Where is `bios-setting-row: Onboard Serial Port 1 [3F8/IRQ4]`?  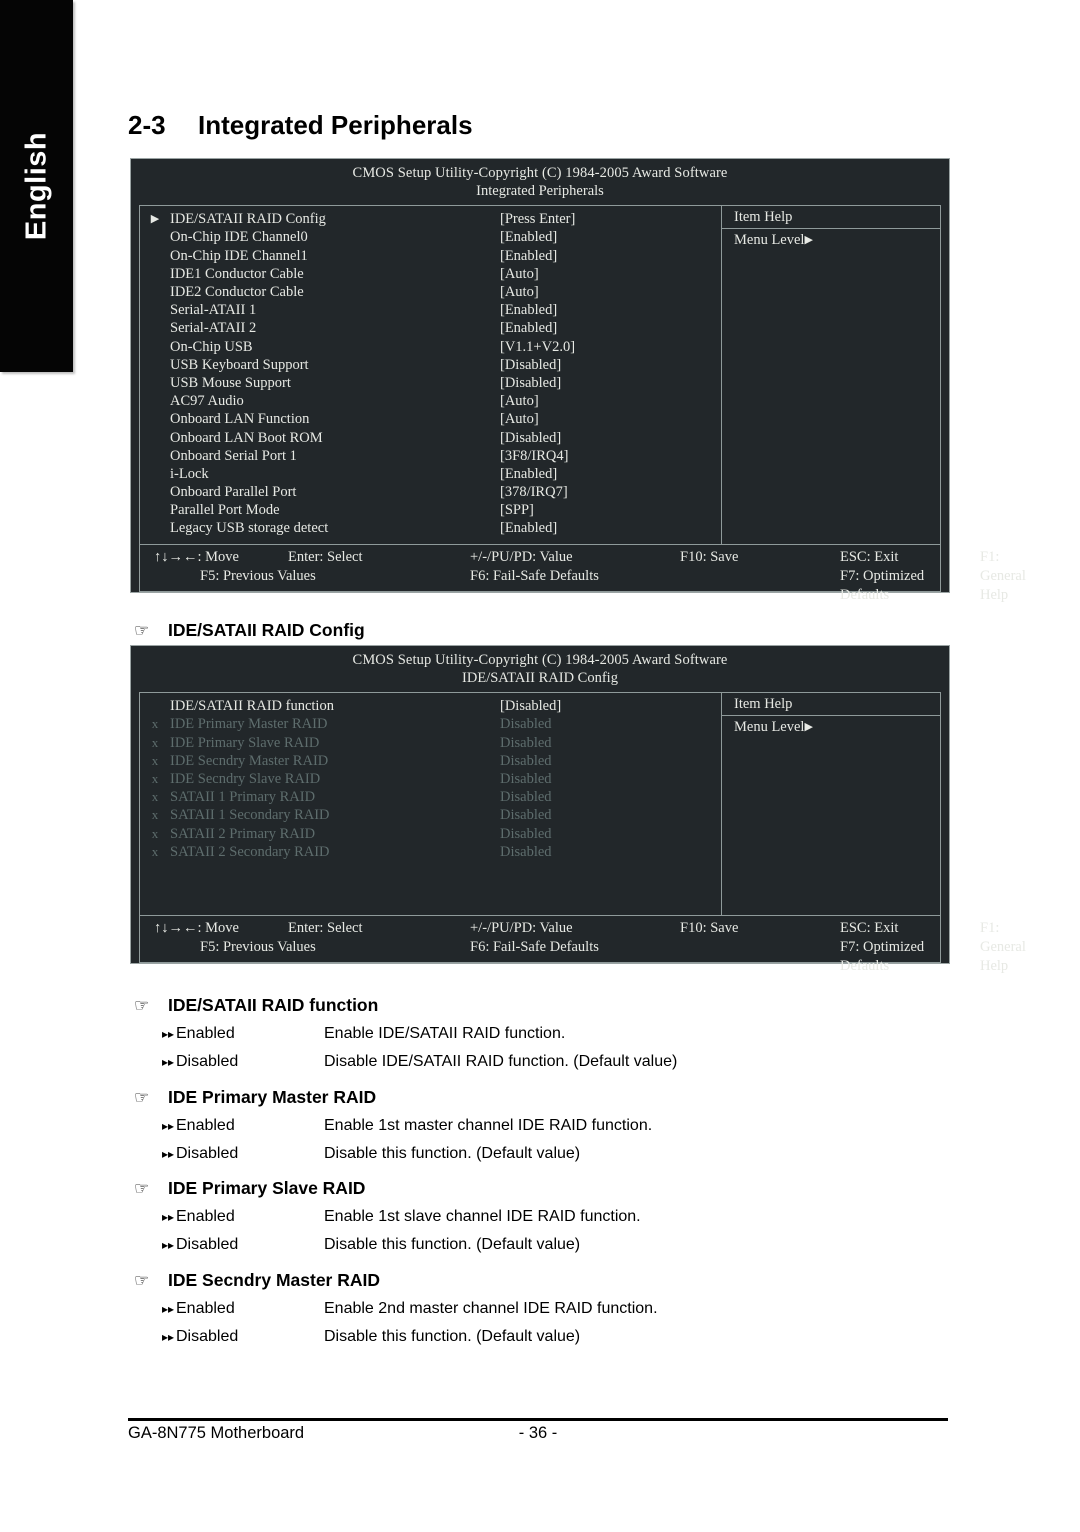 bios-setting-row: Onboard Serial Port 1 [3F8/IRQ4] is located at coordinates (430, 456).